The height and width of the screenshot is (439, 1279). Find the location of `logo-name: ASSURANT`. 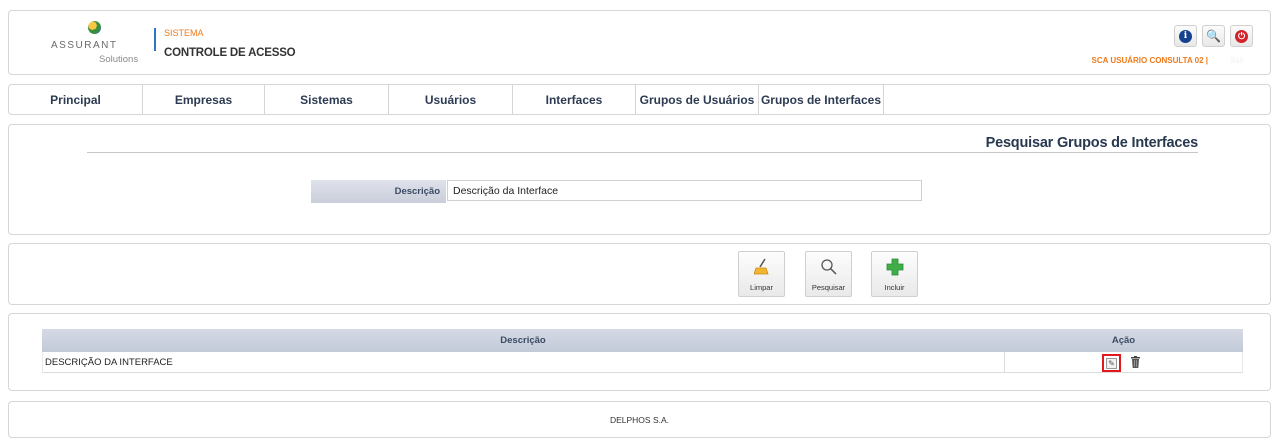

logo-name: ASSURANT is located at coordinates (84, 45).